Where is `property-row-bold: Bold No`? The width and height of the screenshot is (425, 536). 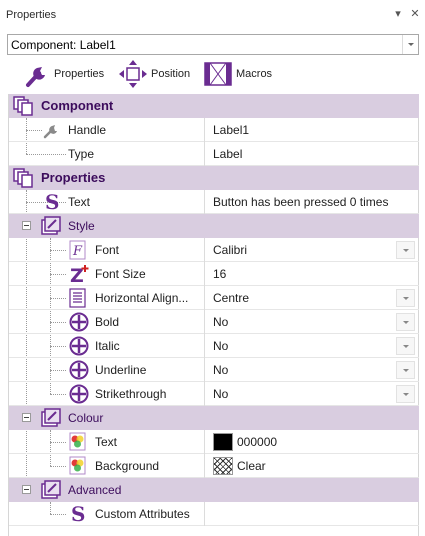 property-row-bold: Bold No is located at coordinates (214, 322).